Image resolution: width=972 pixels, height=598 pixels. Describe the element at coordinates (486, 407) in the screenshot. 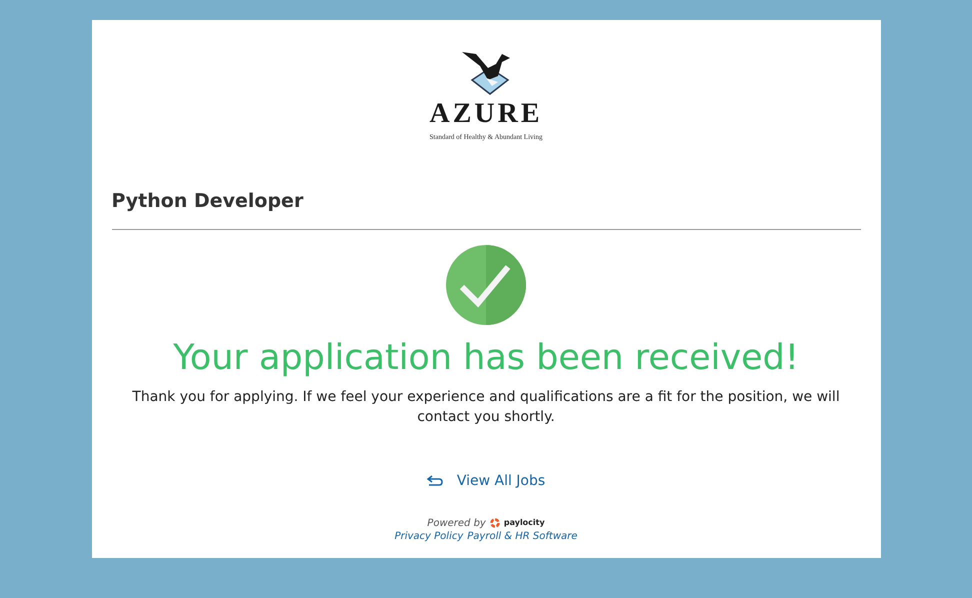

I see `confirmation-message: Thank you for applying. If we feel your experience and qualifications are a fit for the position, we will contact you shortly.` at that location.